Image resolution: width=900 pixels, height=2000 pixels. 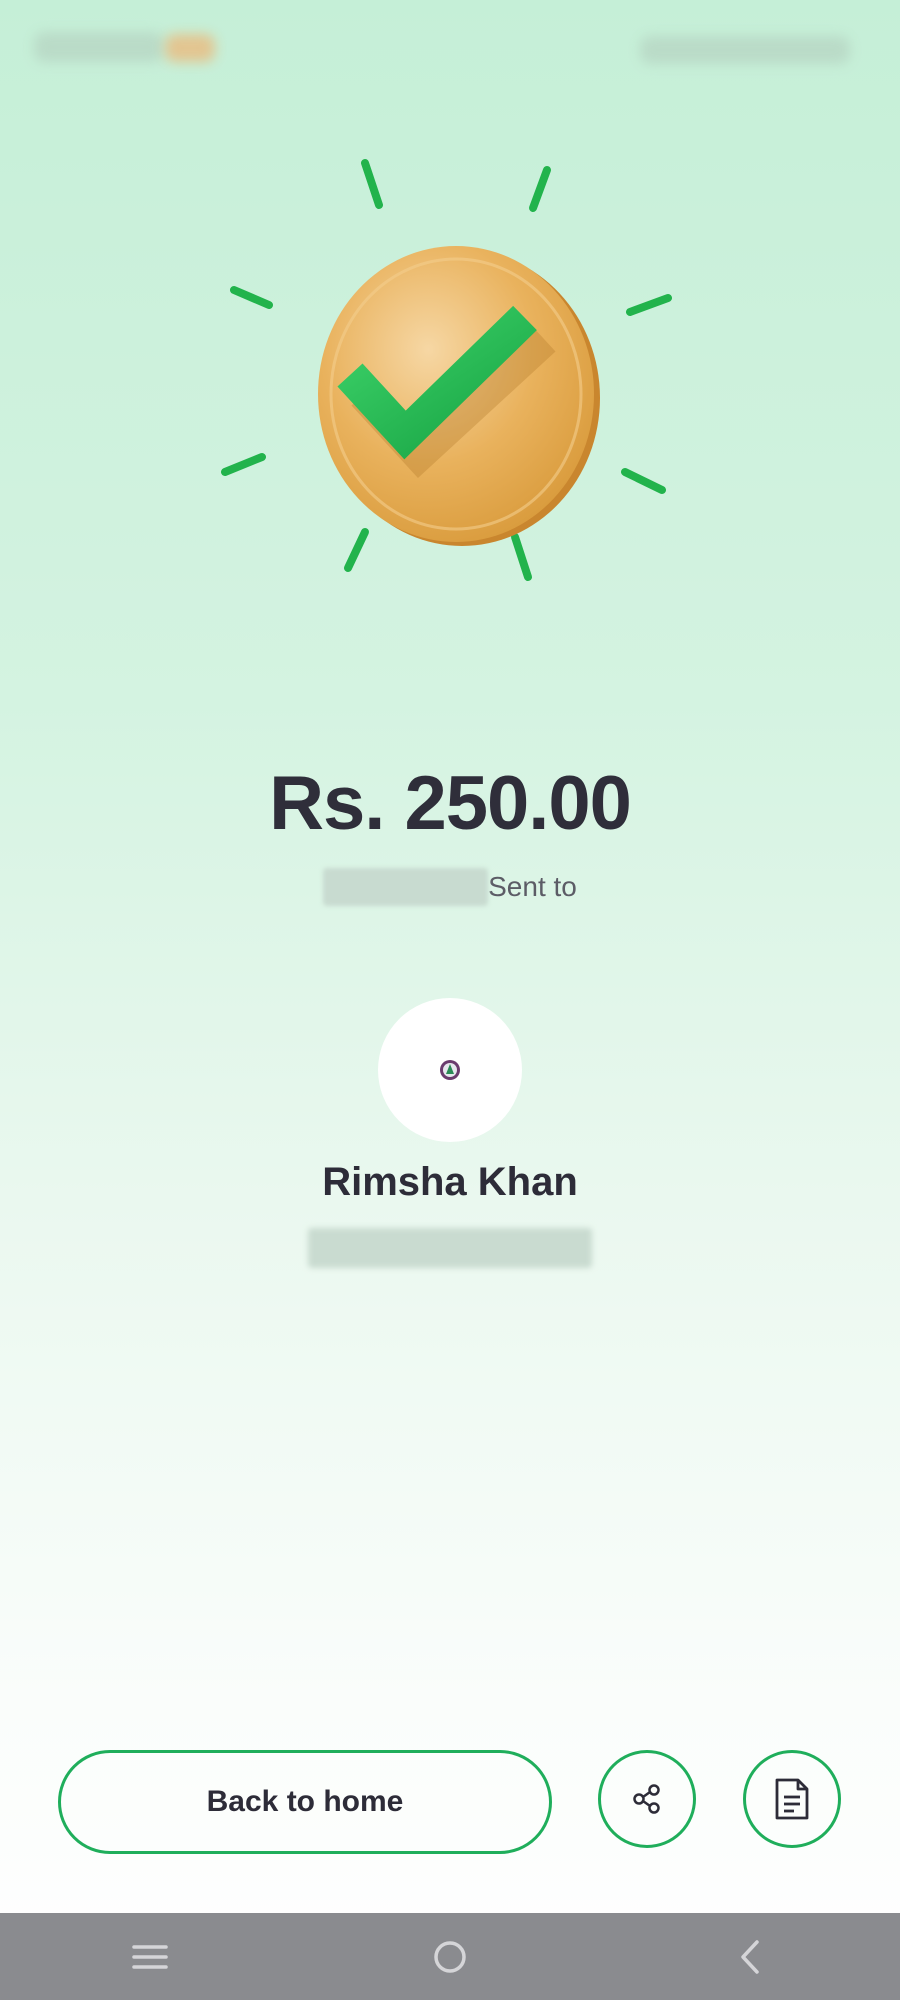 What do you see at coordinates (99, 47) in the screenshot?
I see `status-bar-left-redacted` at bounding box center [99, 47].